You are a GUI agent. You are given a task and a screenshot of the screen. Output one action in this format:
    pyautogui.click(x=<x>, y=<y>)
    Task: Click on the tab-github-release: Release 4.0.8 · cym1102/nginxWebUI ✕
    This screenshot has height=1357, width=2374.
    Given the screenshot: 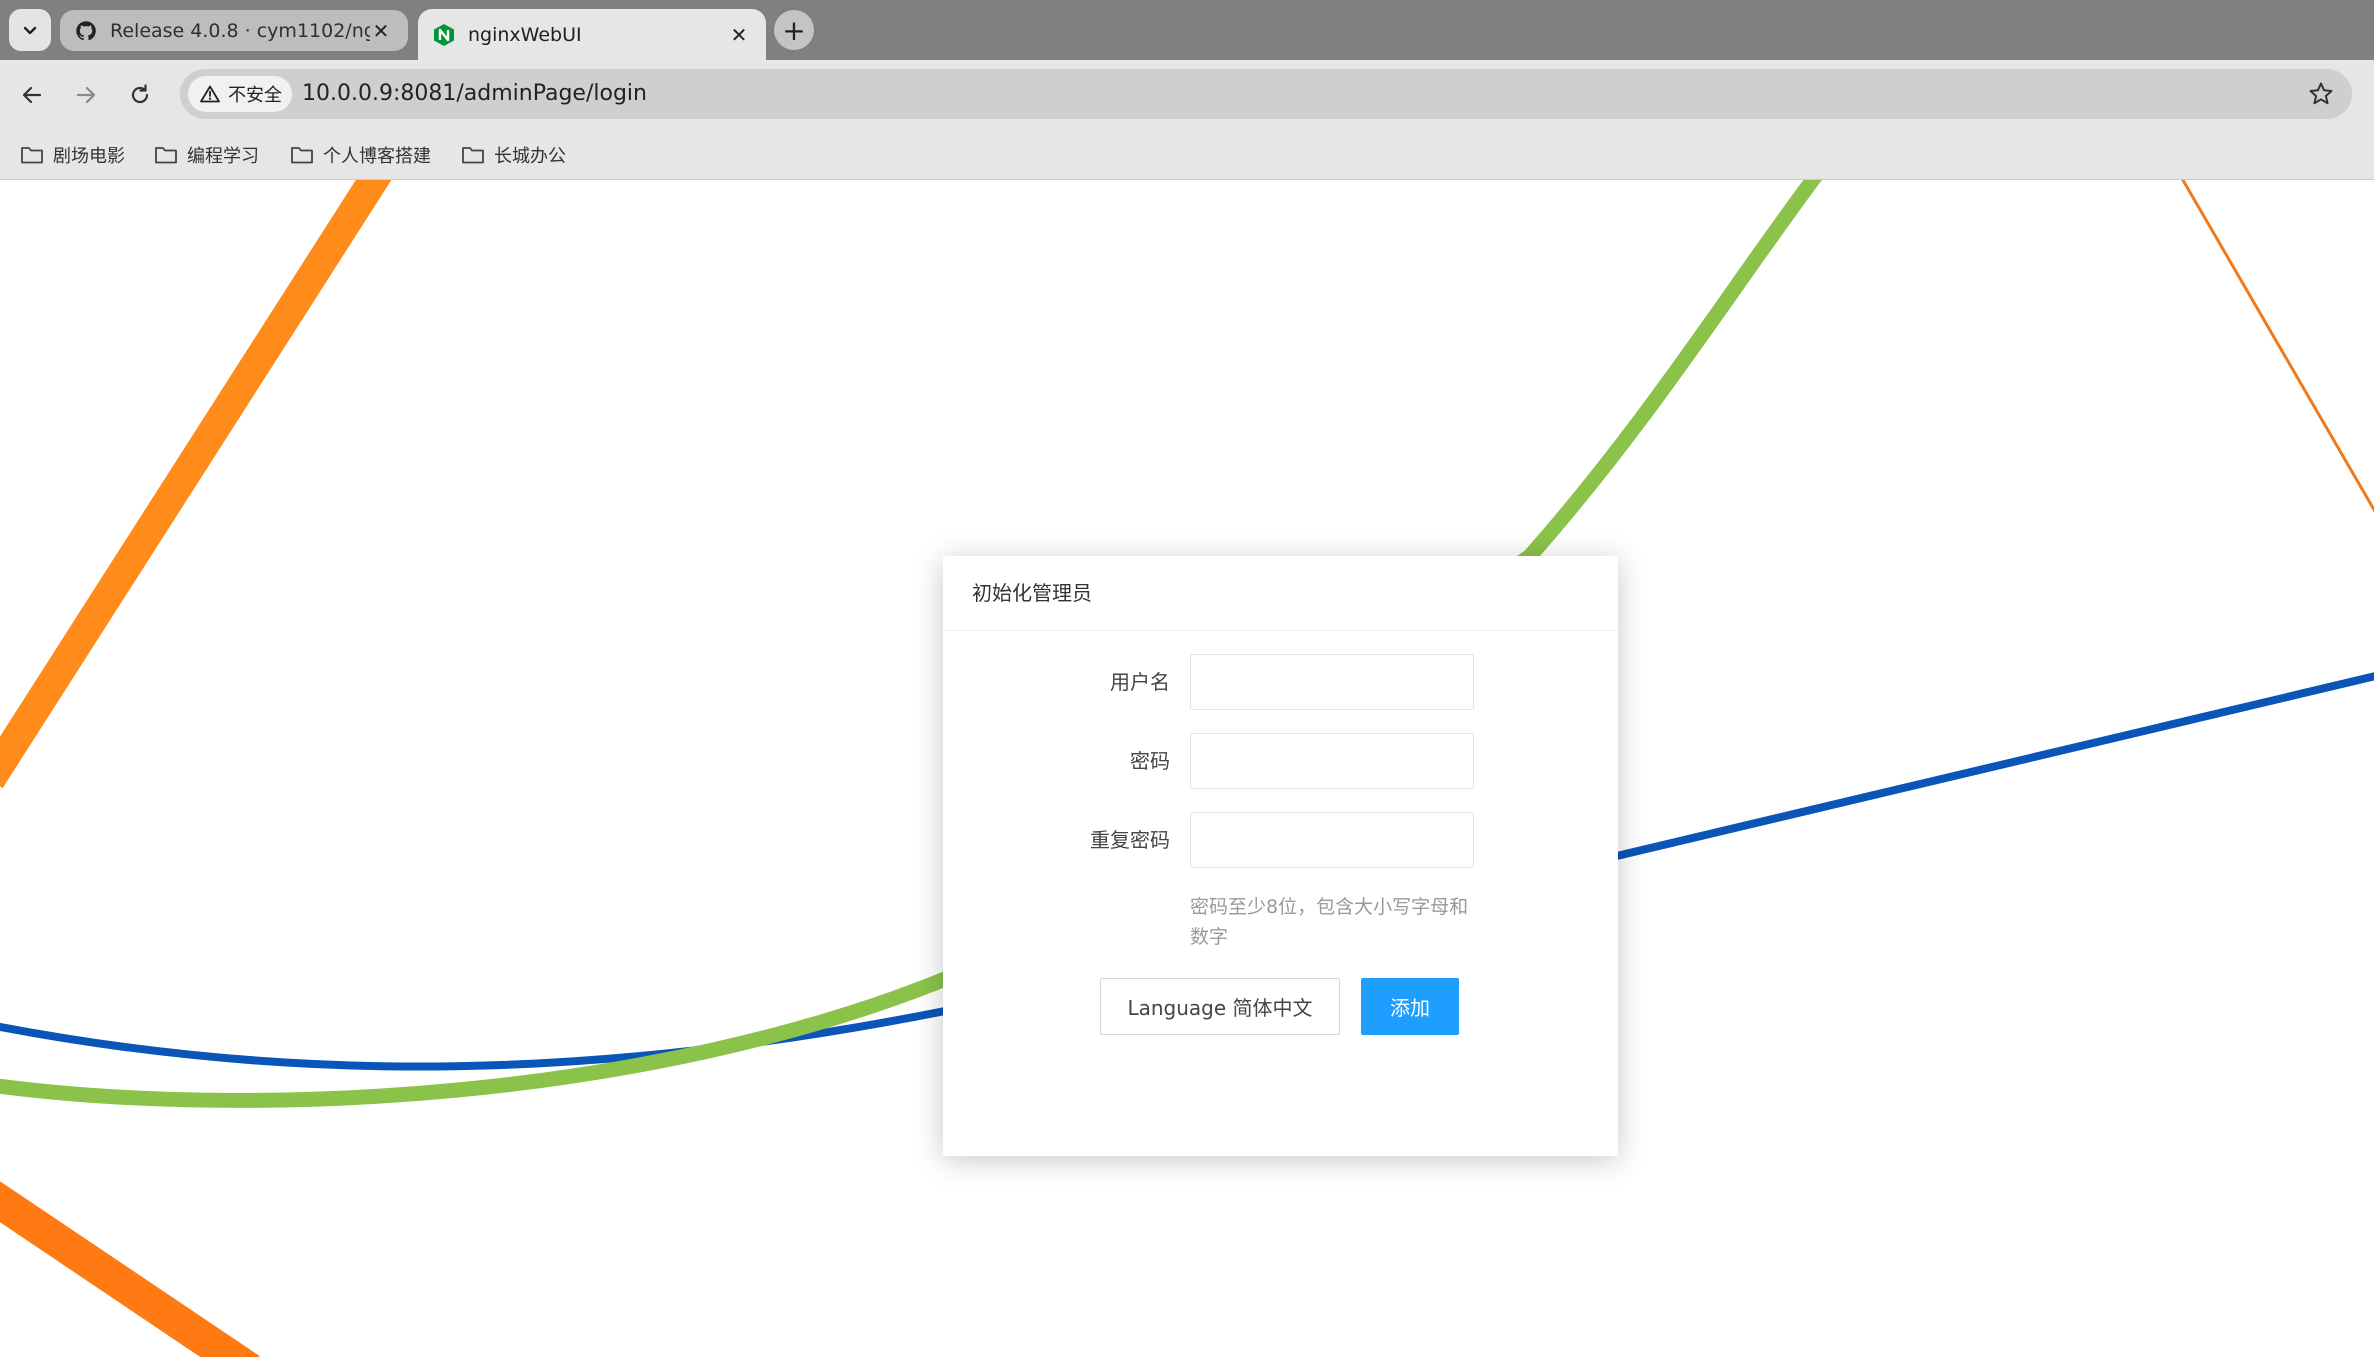 What is the action you would take?
    pyautogui.click(x=234, y=30)
    